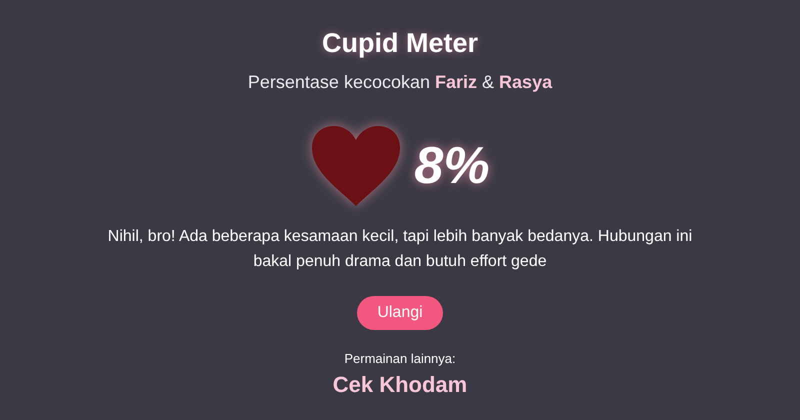 The image size is (800, 420). Describe the element at coordinates (400, 385) in the screenshot. I see `game-link: Cek Khodam` at that location.